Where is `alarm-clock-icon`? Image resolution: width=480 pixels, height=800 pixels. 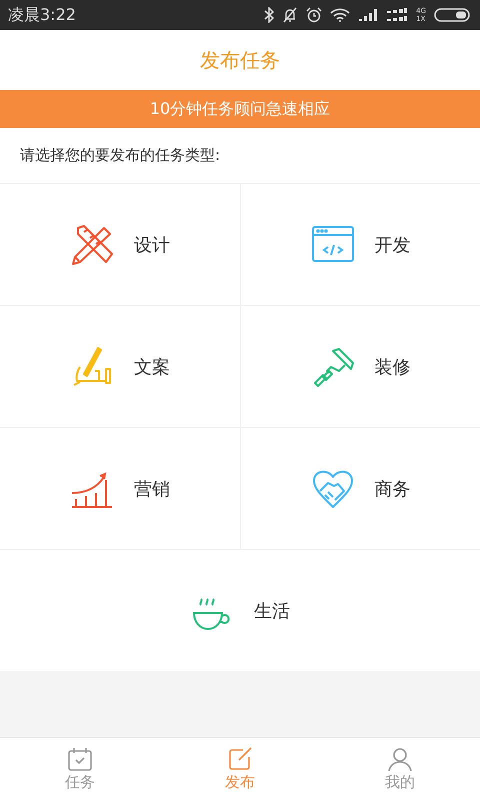
alarm-clock-icon is located at coordinates (314, 15).